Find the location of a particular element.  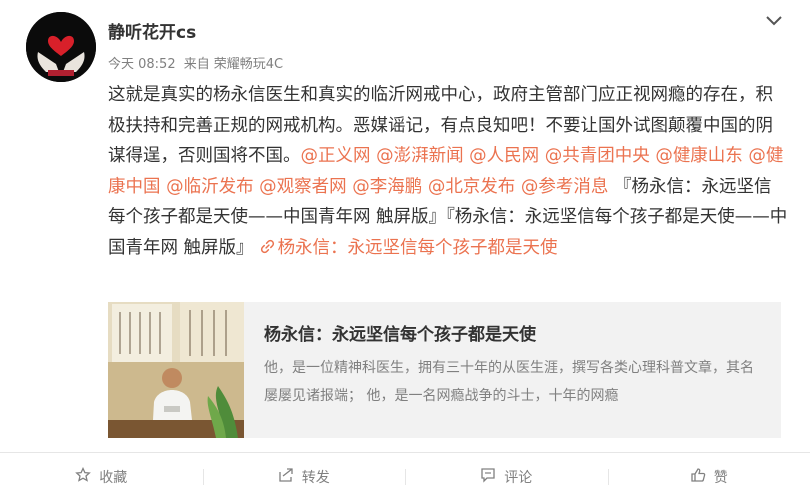

like-button: 赞 is located at coordinates (709, 467).